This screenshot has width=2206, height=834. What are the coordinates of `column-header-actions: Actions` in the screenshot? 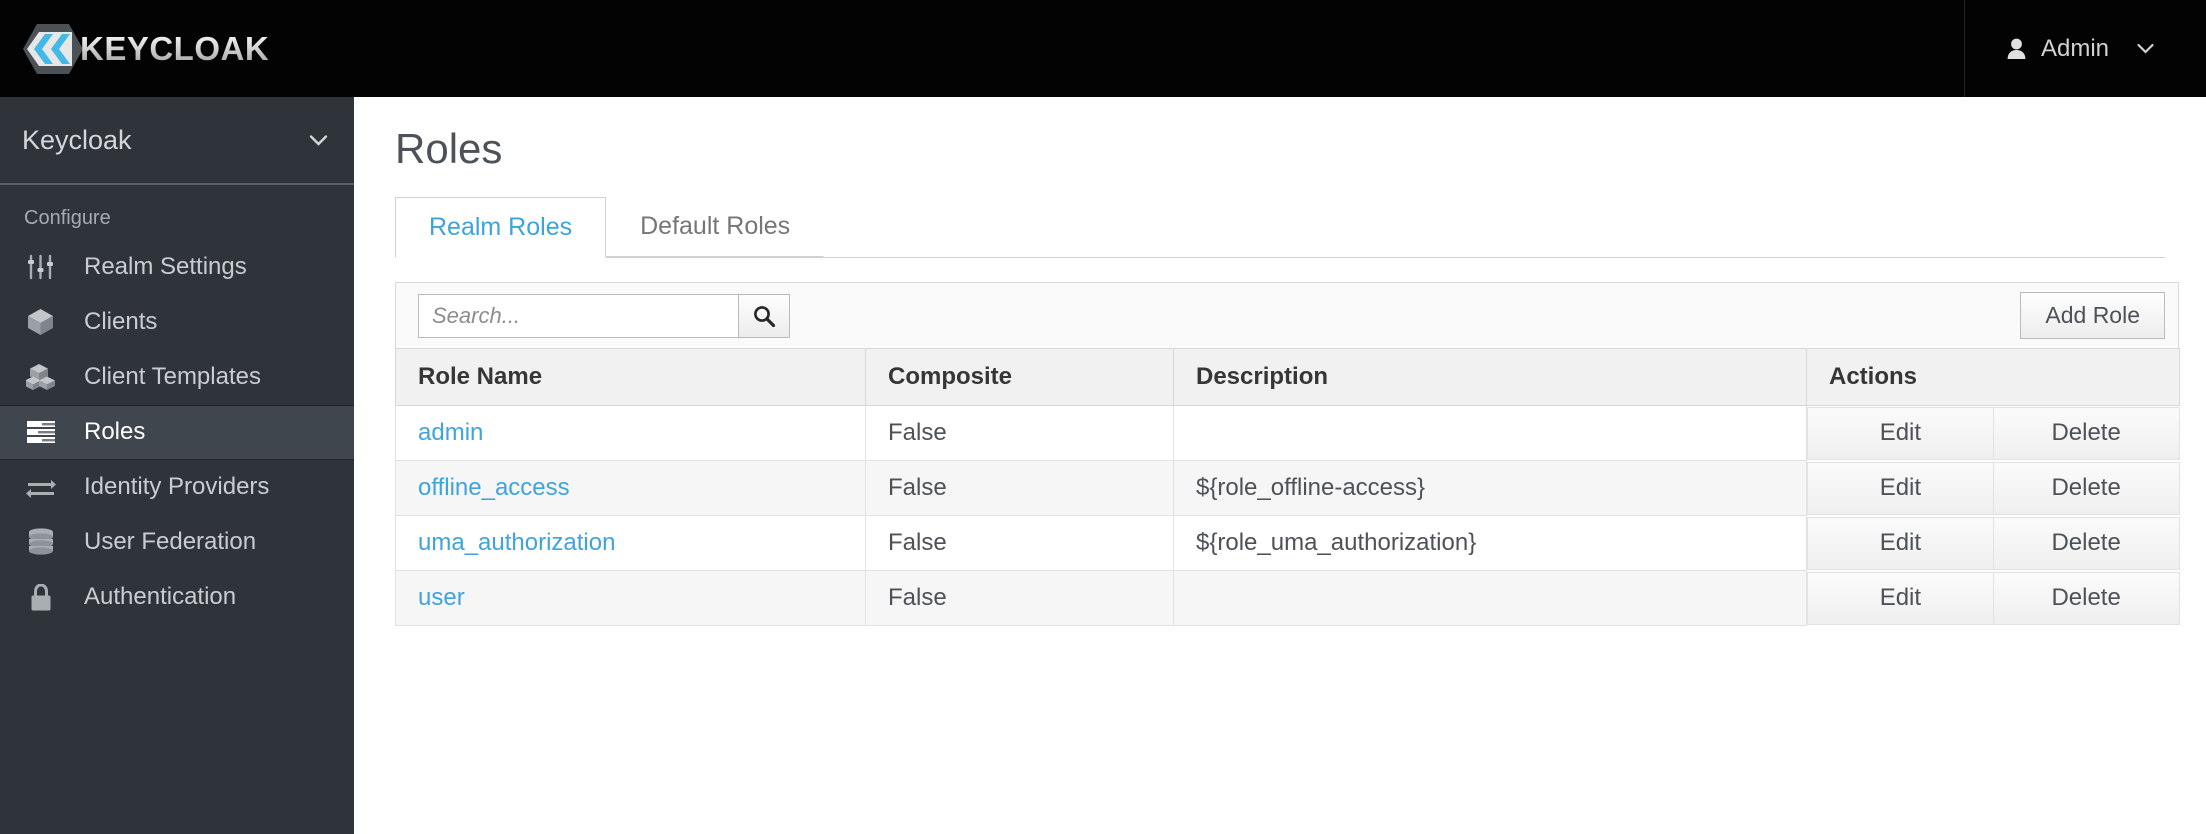 It's located at (1993, 377).